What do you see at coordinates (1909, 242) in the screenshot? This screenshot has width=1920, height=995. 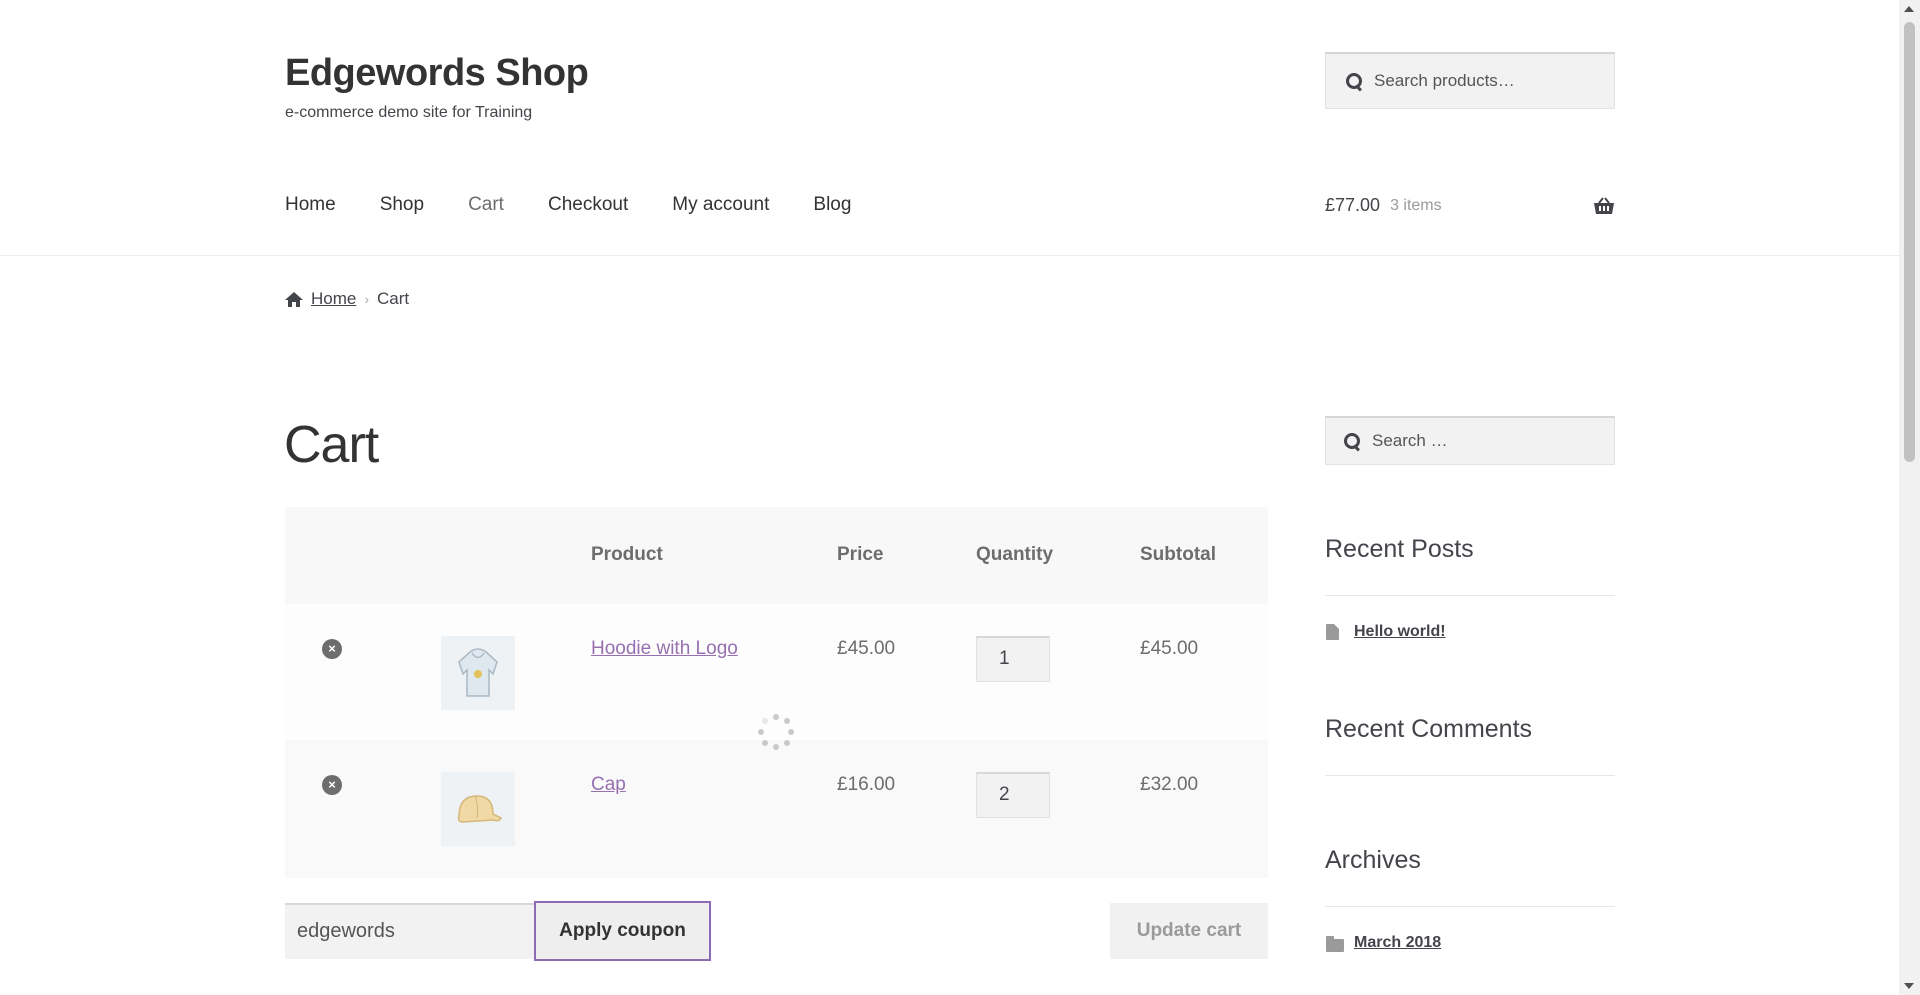 I see `scrollbar-thumb` at bounding box center [1909, 242].